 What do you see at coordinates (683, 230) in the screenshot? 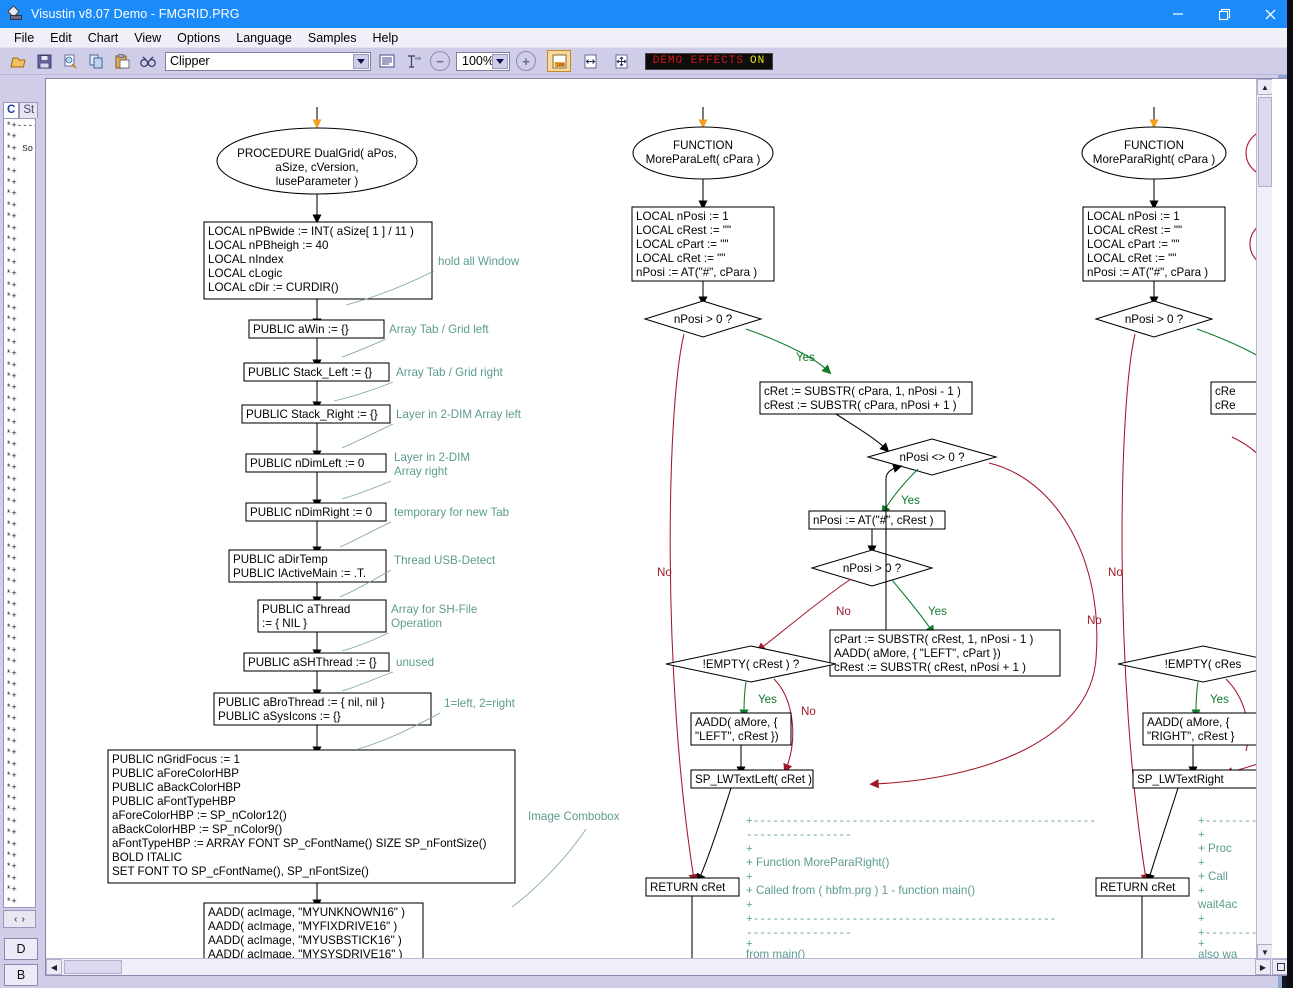
I see `svg-text: LOCAL cRest := ""` at bounding box center [683, 230].